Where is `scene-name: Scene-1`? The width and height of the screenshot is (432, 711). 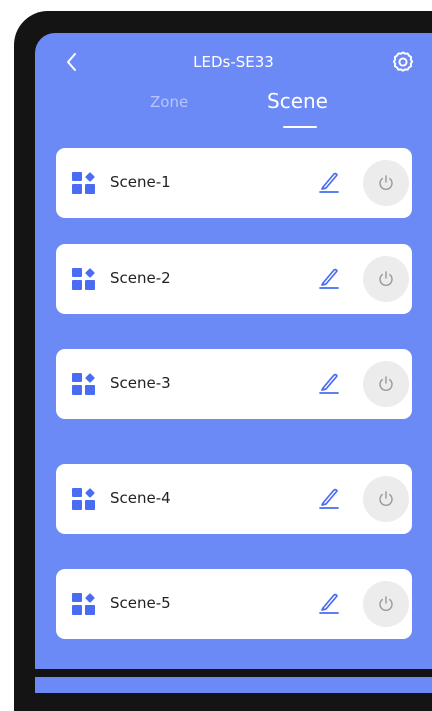 scene-name: Scene-1 is located at coordinates (140, 182).